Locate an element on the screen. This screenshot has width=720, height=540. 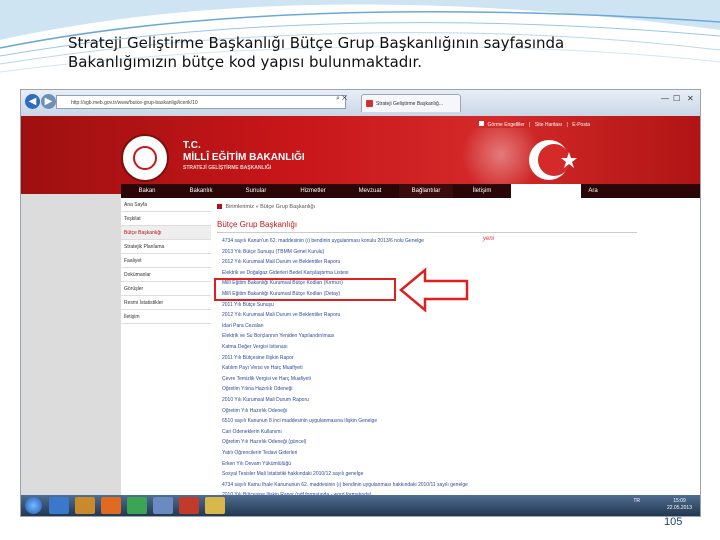
nav-item-iletisim: İletişim is located at coordinates (482, 191).